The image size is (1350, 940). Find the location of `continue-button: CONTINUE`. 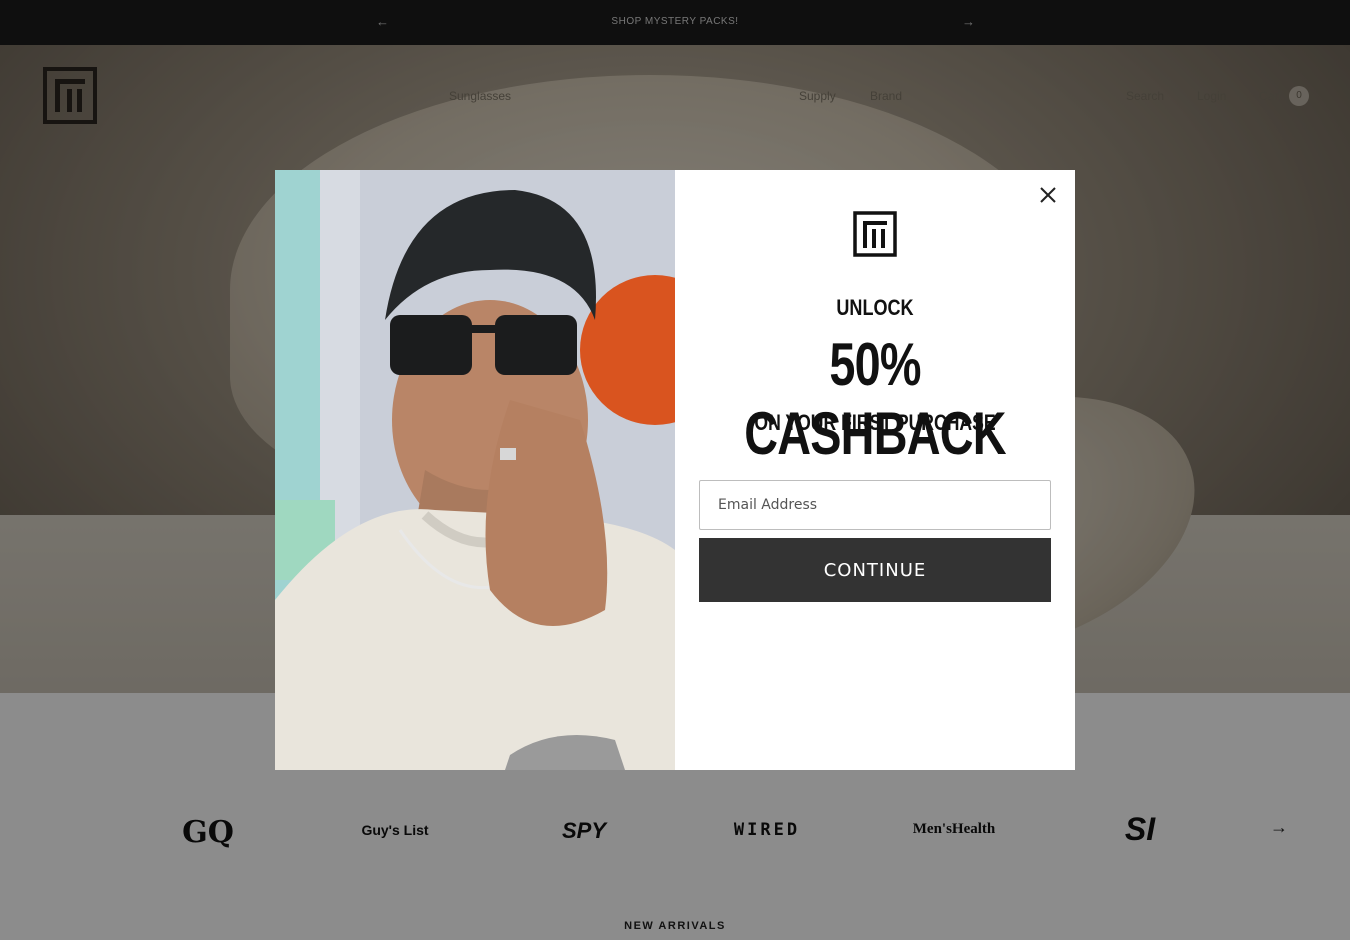

continue-button: CONTINUE is located at coordinates (875, 570).